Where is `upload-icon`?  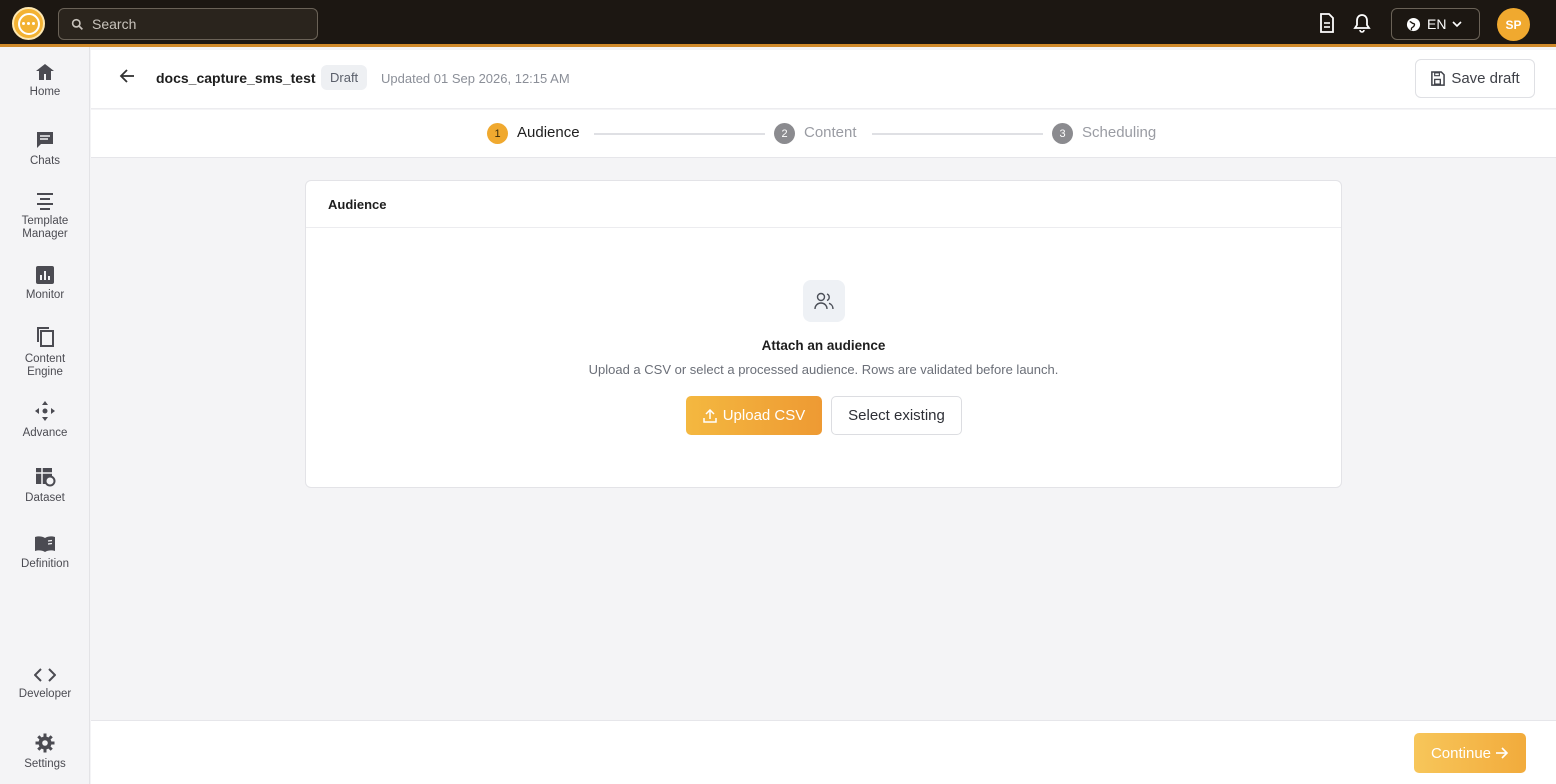 upload-icon is located at coordinates (709, 415).